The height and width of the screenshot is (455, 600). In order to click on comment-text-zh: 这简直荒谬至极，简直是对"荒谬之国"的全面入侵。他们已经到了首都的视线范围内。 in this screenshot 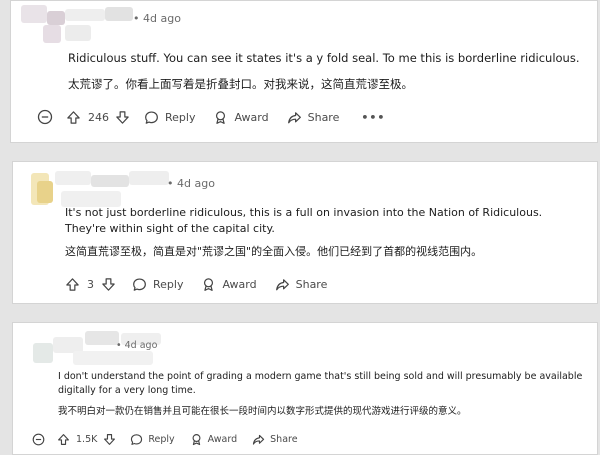, I will do `click(274, 251)`.